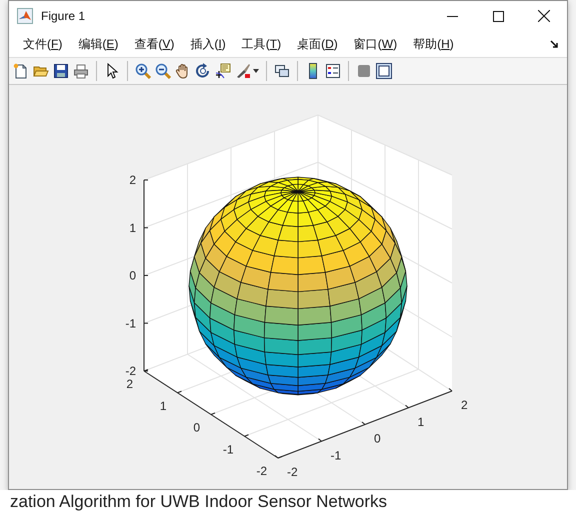 The width and height of the screenshot is (576, 514). I want to click on z-tick-label: -2, so click(130, 371).